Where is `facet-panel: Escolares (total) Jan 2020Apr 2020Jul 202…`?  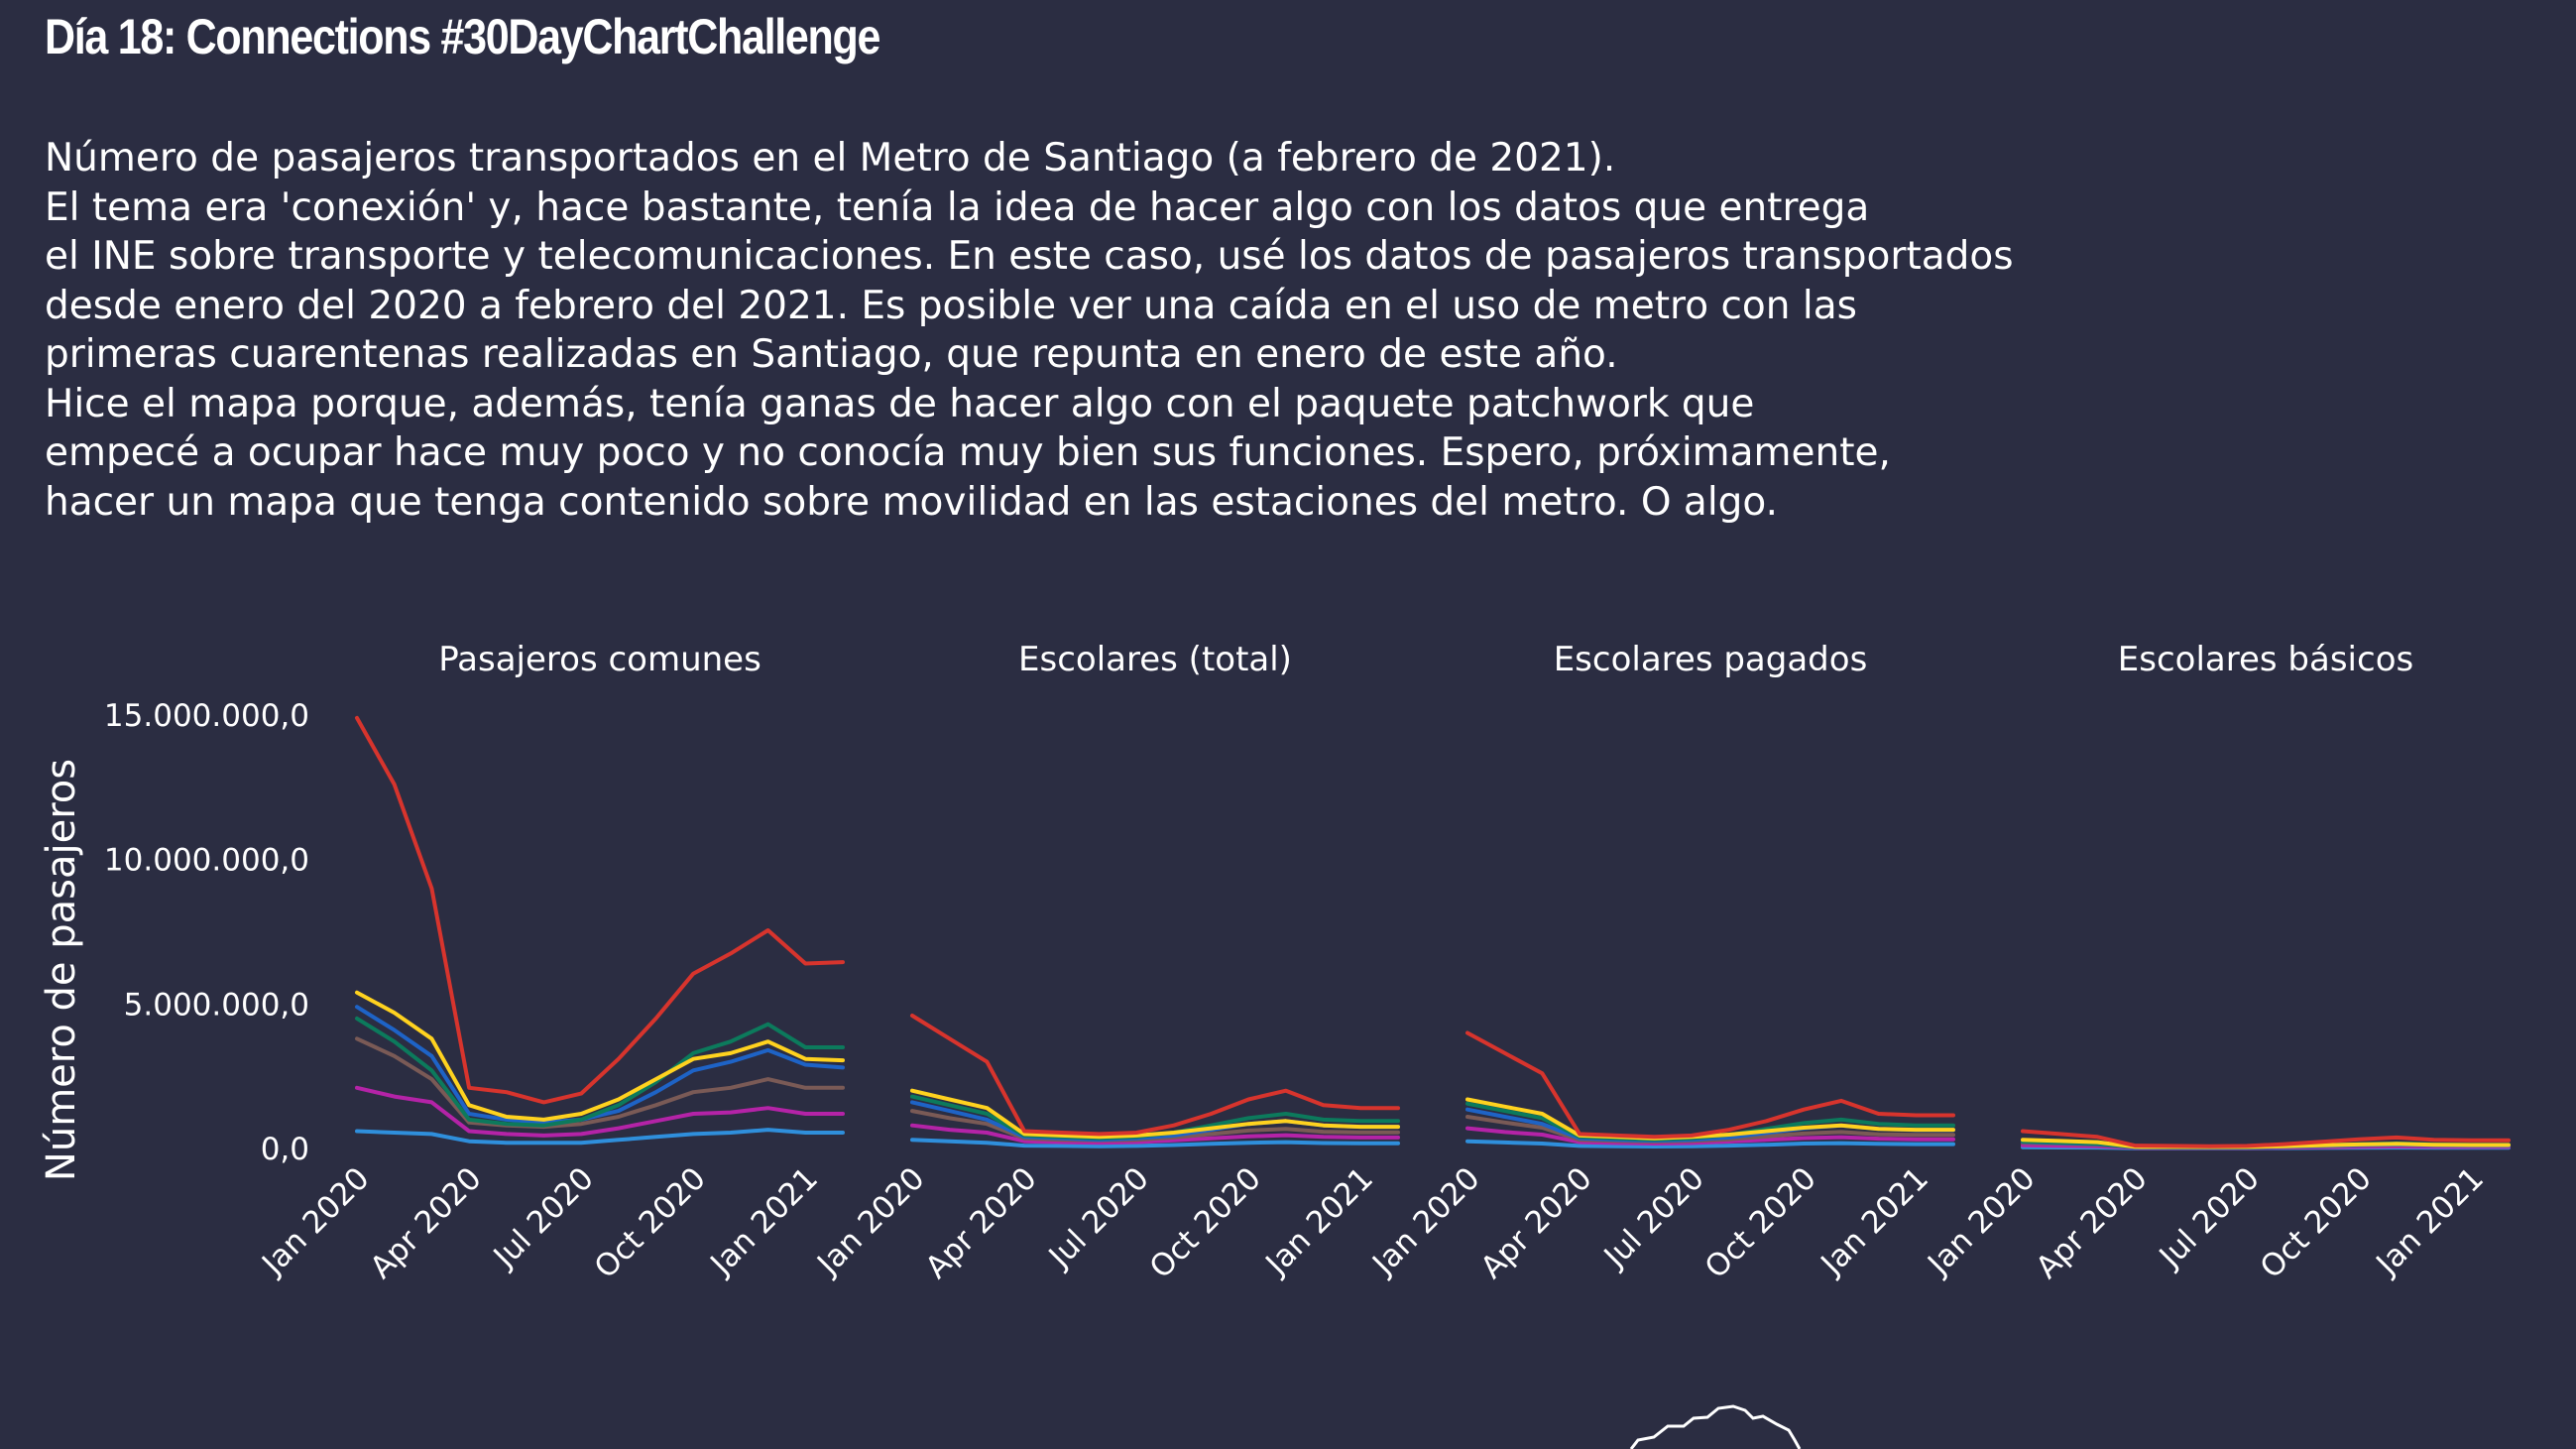 facet-panel: Escolares (total) Jan 2020Apr 2020Jul 202… is located at coordinates (1104, 962).